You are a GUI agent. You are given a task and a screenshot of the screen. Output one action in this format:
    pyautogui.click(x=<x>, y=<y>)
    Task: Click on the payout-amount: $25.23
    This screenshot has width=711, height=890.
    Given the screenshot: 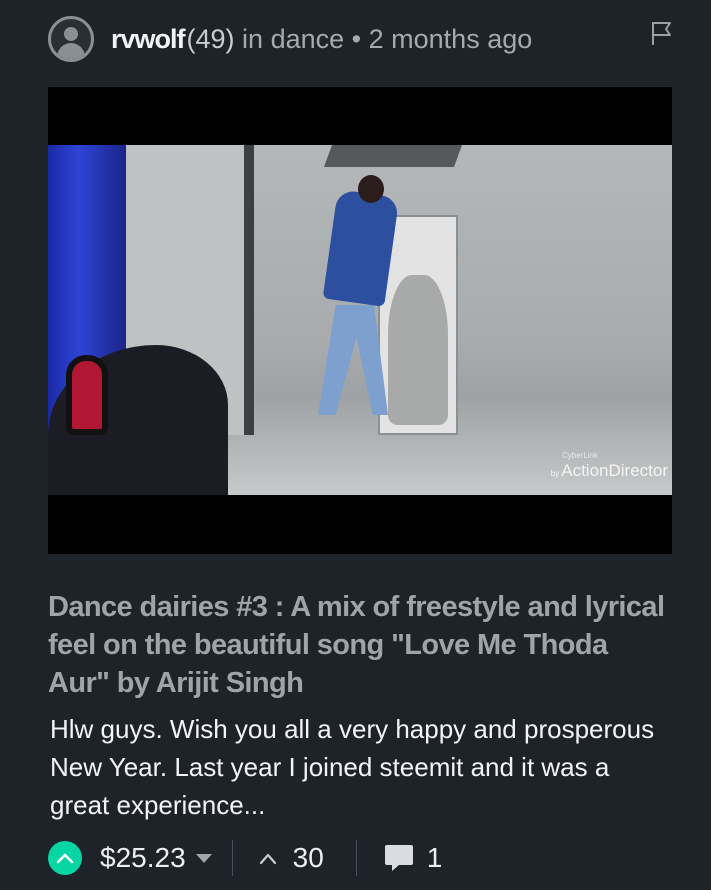 What is the action you would take?
    pyautogui.click(x=143, y=858)
    